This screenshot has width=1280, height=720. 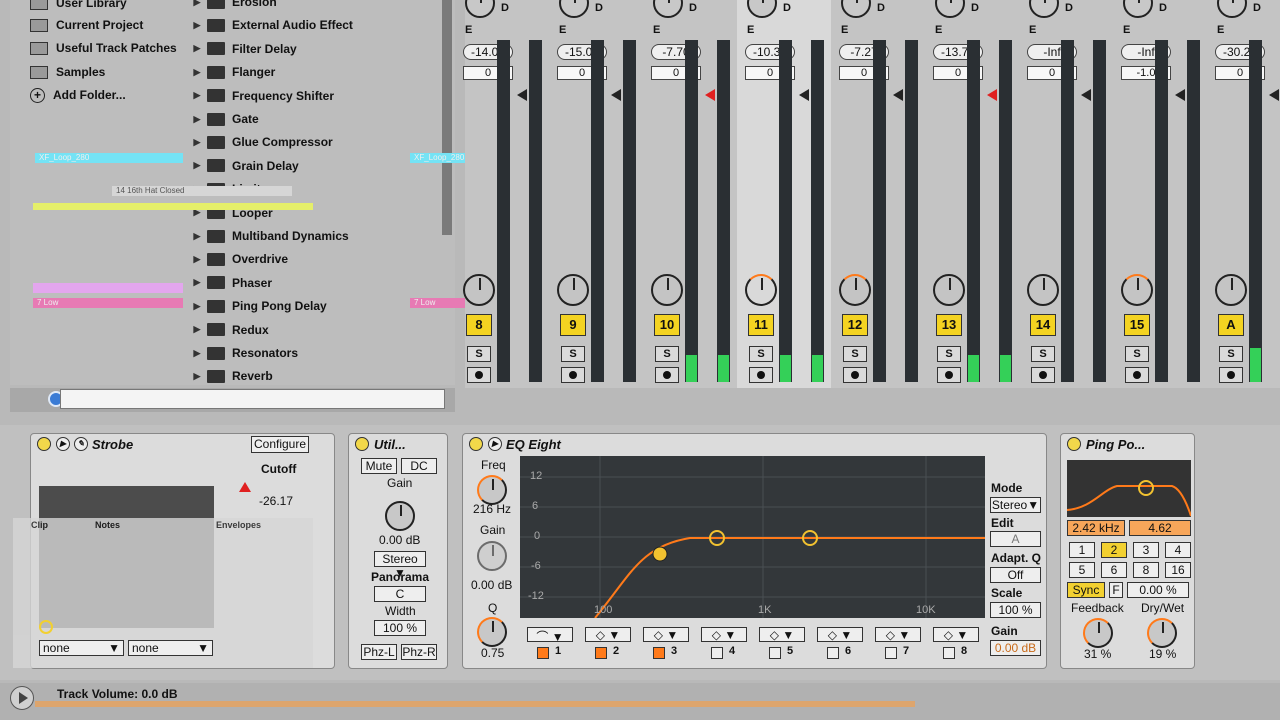 What do you see at coordinates (1116, 590) in the screenshot?
I see `freeze-button: F` at bounding box center [1116, 590].